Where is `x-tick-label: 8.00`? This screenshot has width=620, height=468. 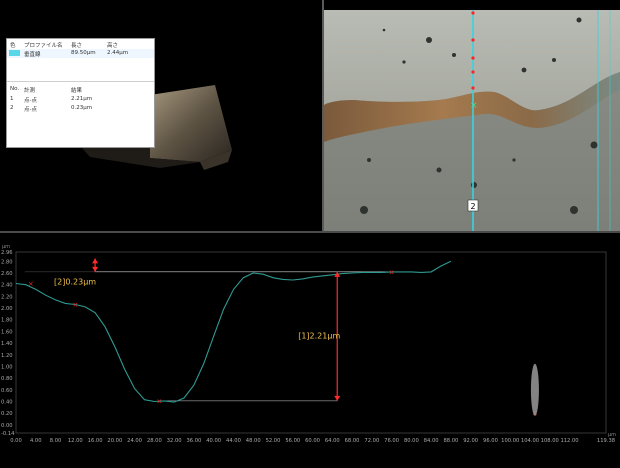 x-tick-label: 8.00 is located at coordinates (56, 441).